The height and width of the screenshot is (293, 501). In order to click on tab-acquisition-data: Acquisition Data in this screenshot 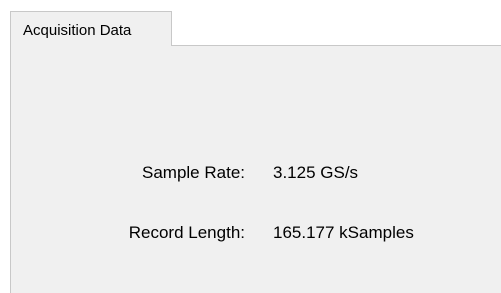, I will do `click(91, 28)`.